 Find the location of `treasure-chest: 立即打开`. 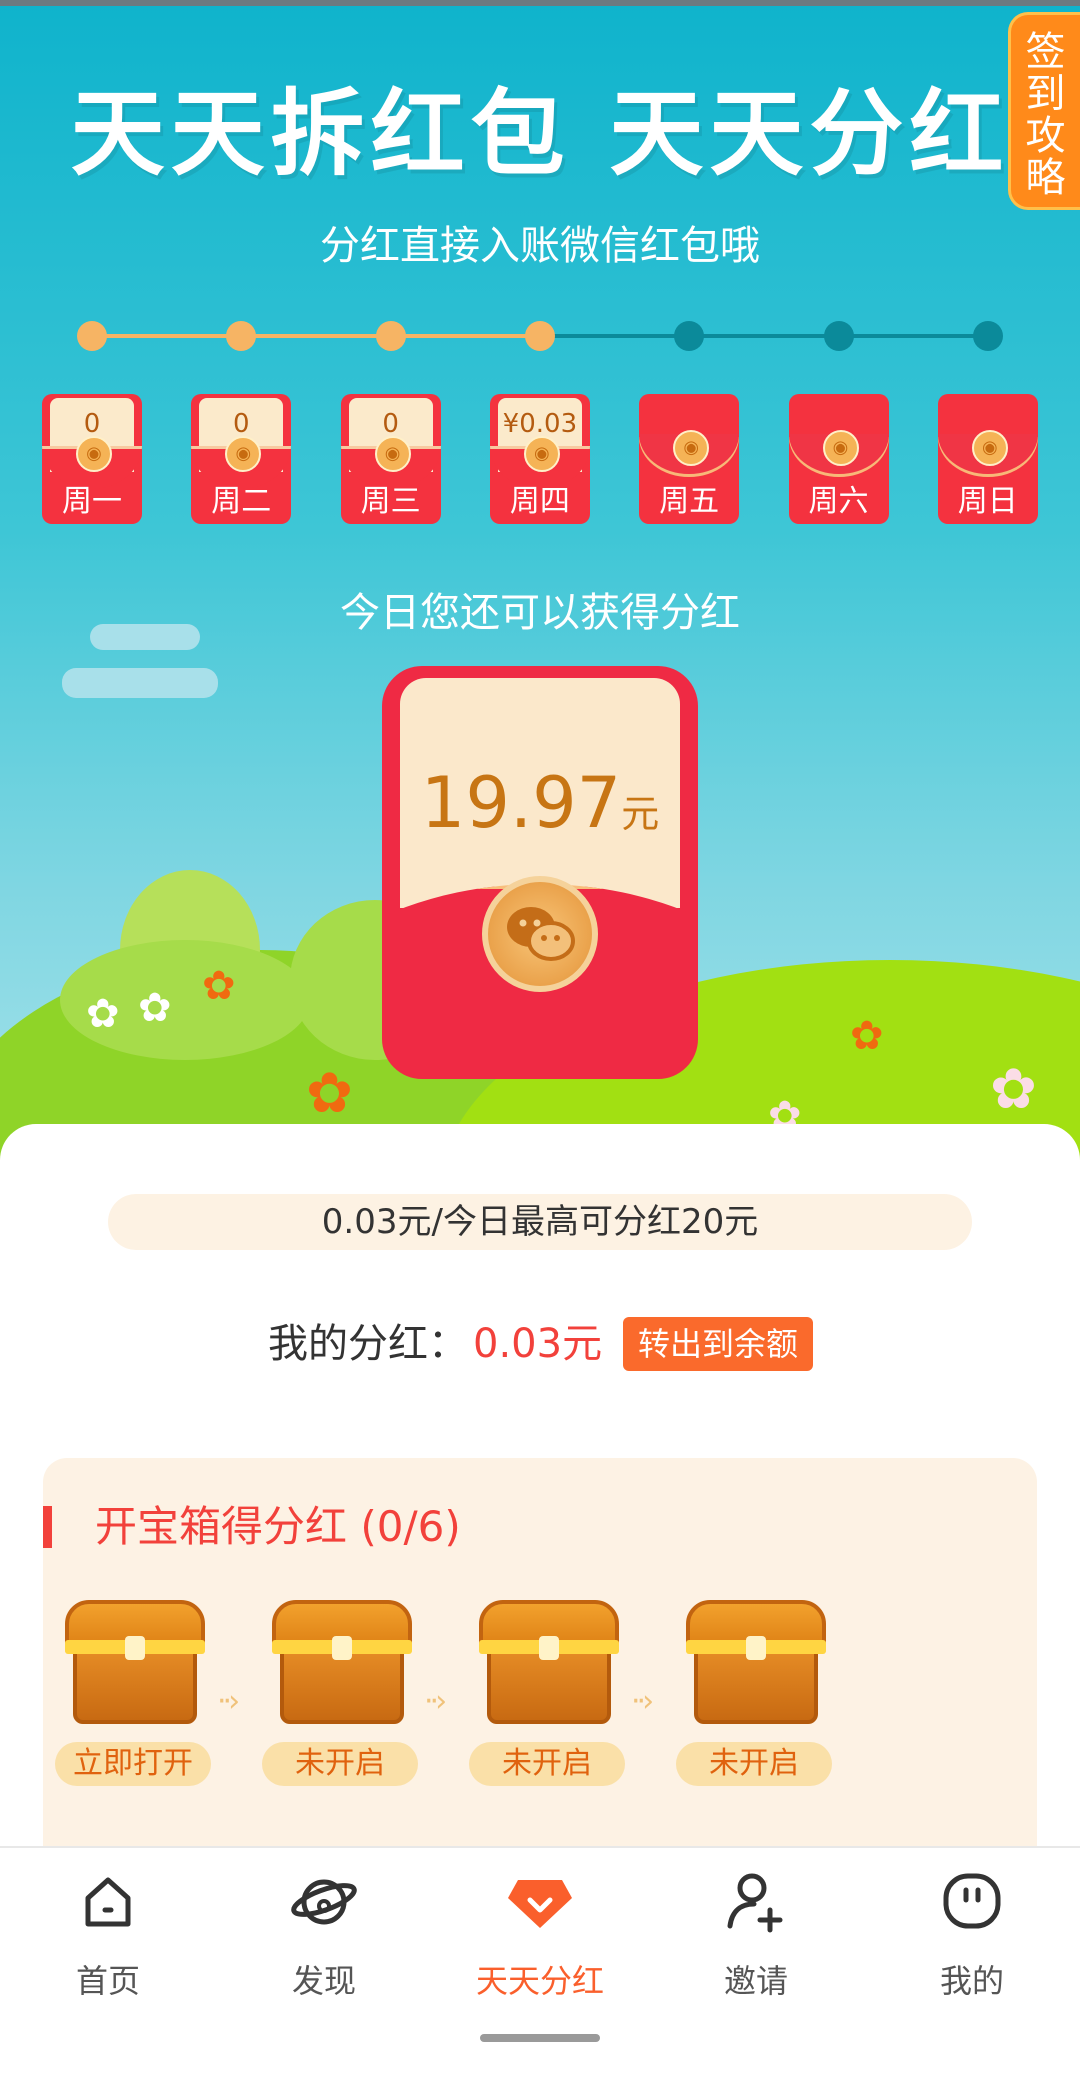

treasure-chest: 立即打开 is located at coordinates (135, 1695).